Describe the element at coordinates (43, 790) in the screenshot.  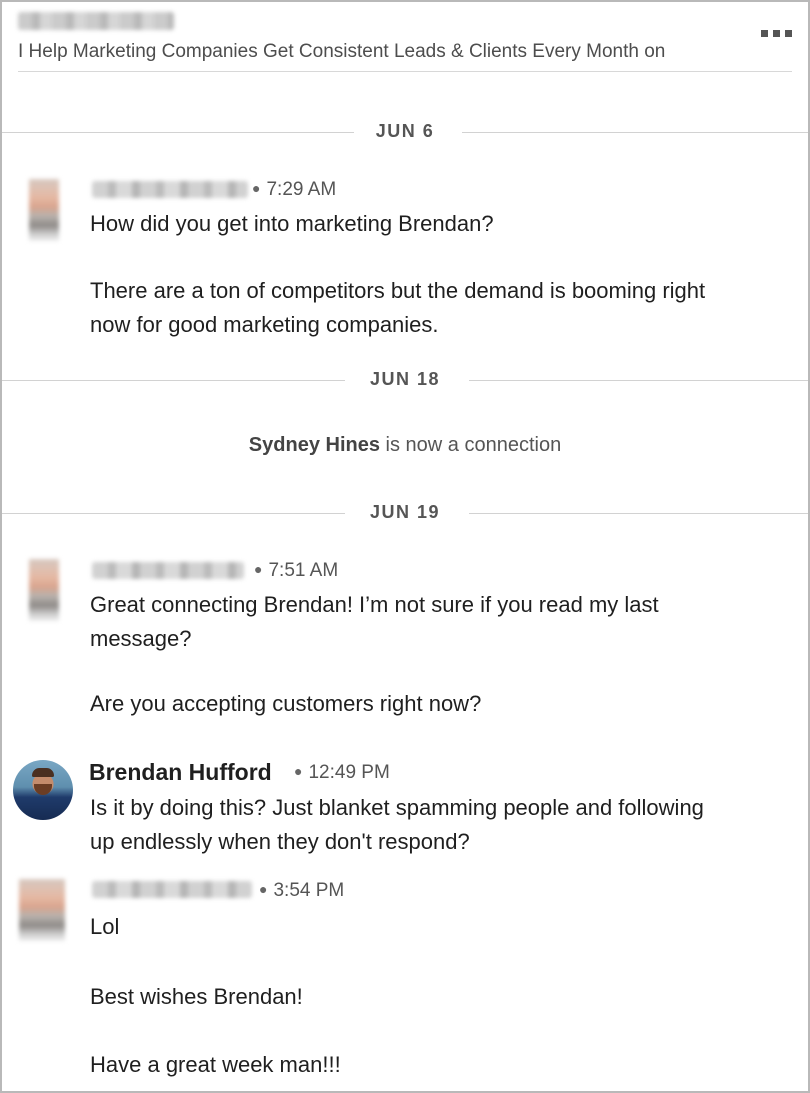
I see `brendan-avatar` at that location.